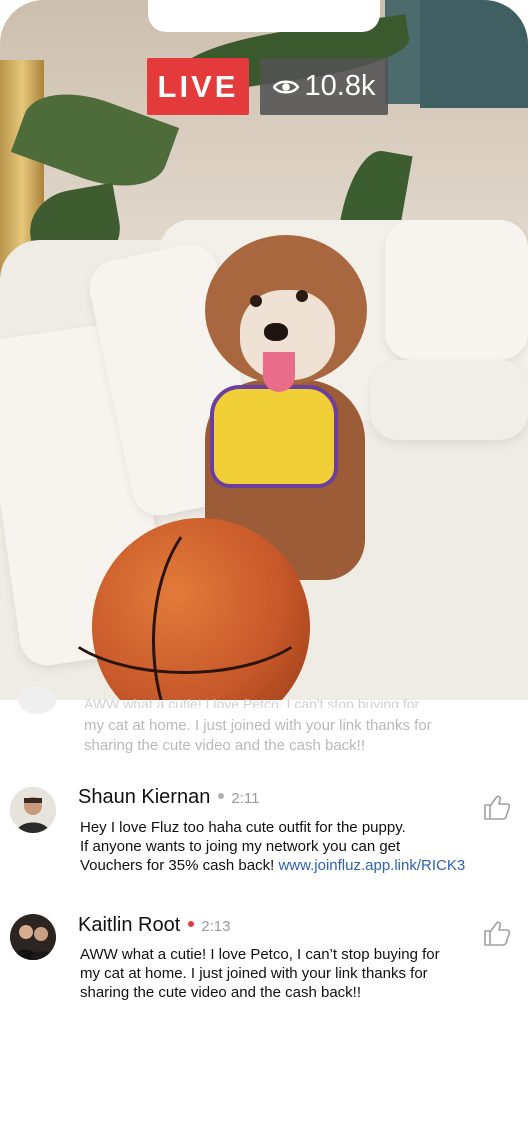 The height and width of the screenshot is (1142, 528). Describe the element at coordinates (285, 86) in the screenshot. I see `eye-icon` at that location.